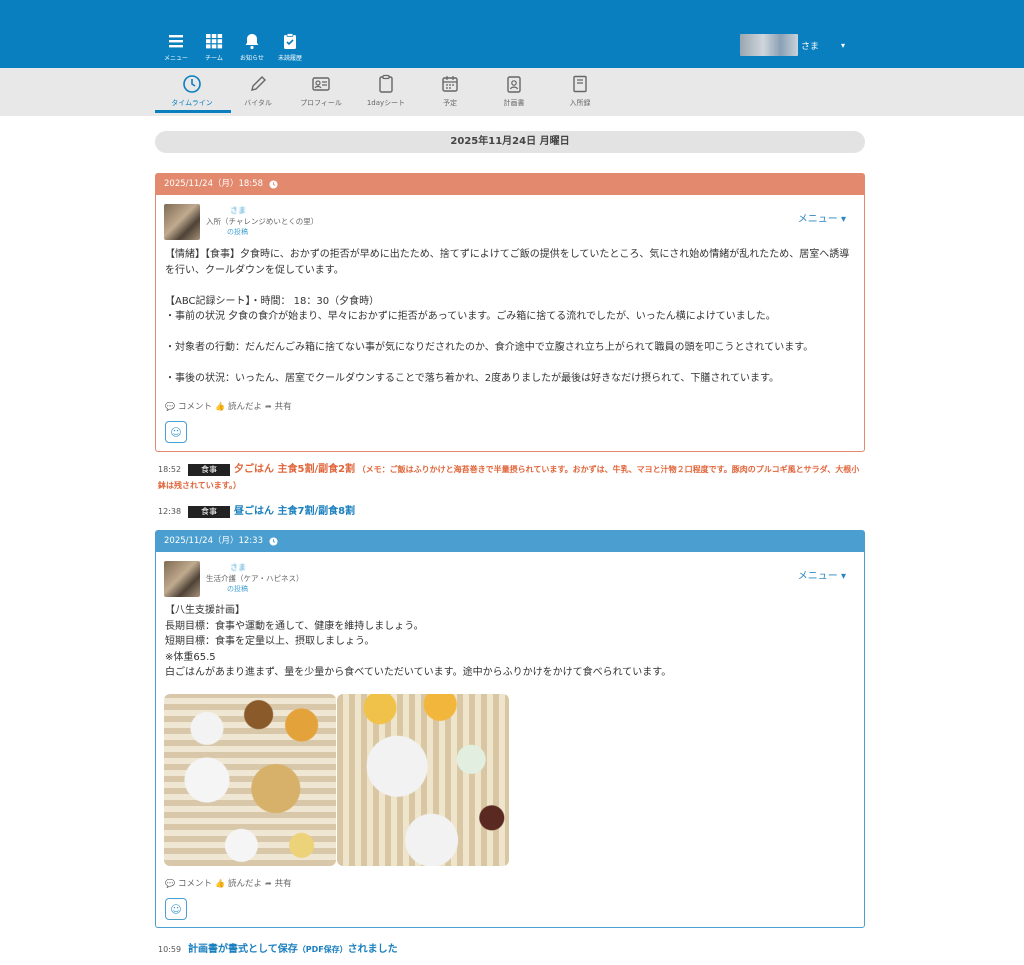  What do you see at coordinates (214, 41) in the screenshot?
I see `grid-icon` at bounding box center [214, 41].